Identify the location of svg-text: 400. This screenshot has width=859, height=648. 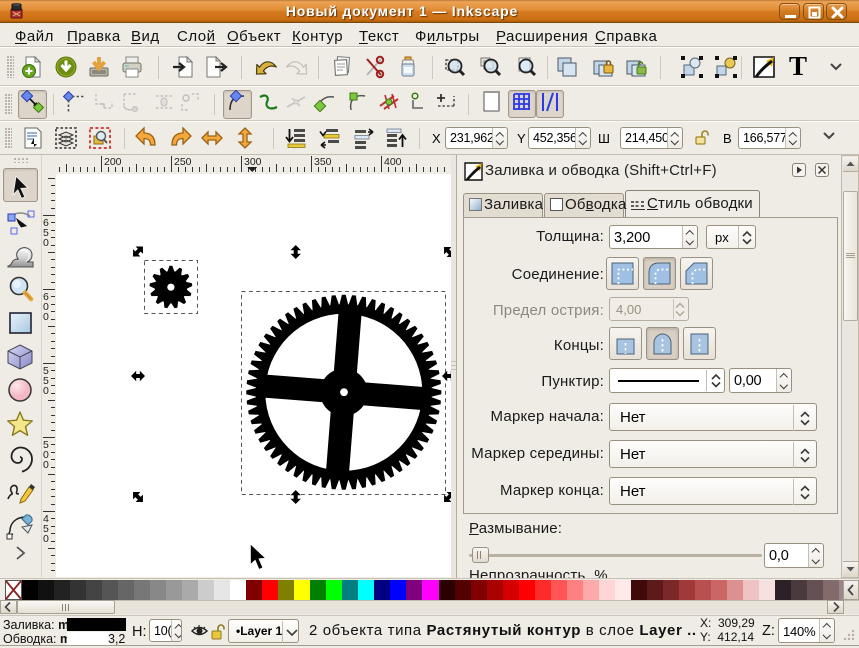
(393, 162).